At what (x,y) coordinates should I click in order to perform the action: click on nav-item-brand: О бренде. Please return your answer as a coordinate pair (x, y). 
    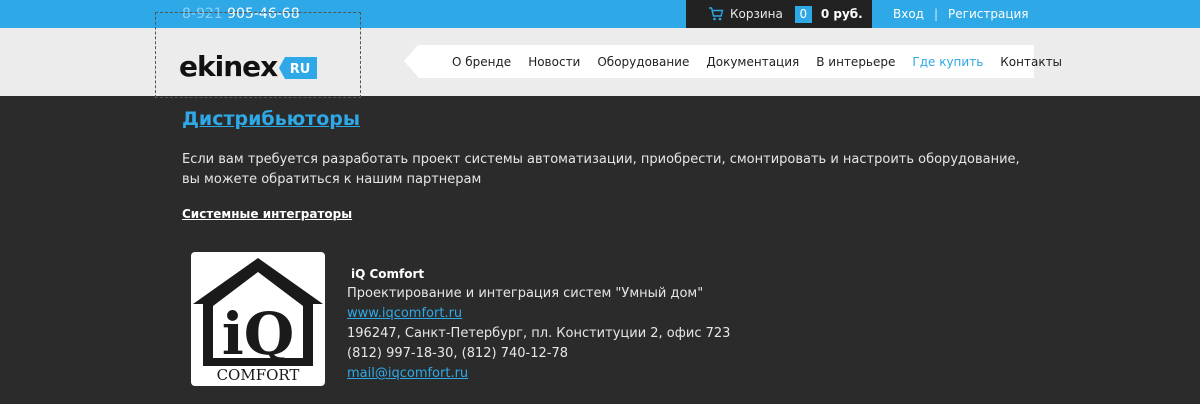
    Looking at the image, I should click on (481, 62).